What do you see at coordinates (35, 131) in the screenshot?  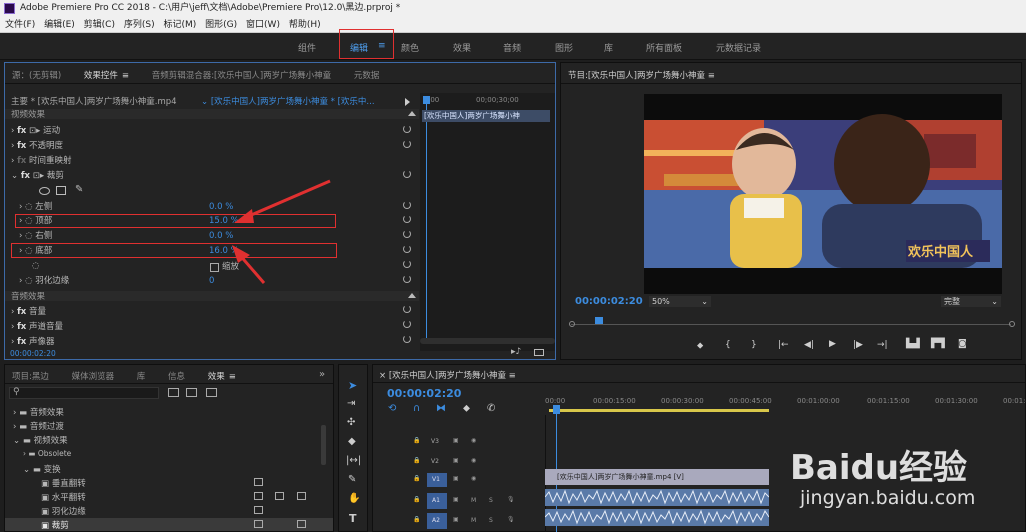 I see `effect-motion-row: › fx ⊡▸ 运动` at bounding box center [35, 131].